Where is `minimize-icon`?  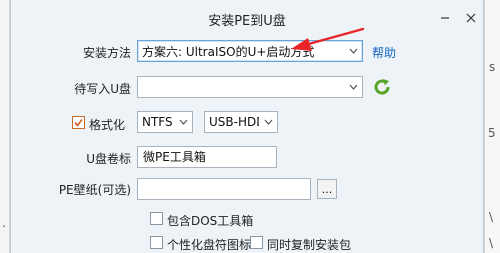
minimize-icon is located at coordinates (445, 18).